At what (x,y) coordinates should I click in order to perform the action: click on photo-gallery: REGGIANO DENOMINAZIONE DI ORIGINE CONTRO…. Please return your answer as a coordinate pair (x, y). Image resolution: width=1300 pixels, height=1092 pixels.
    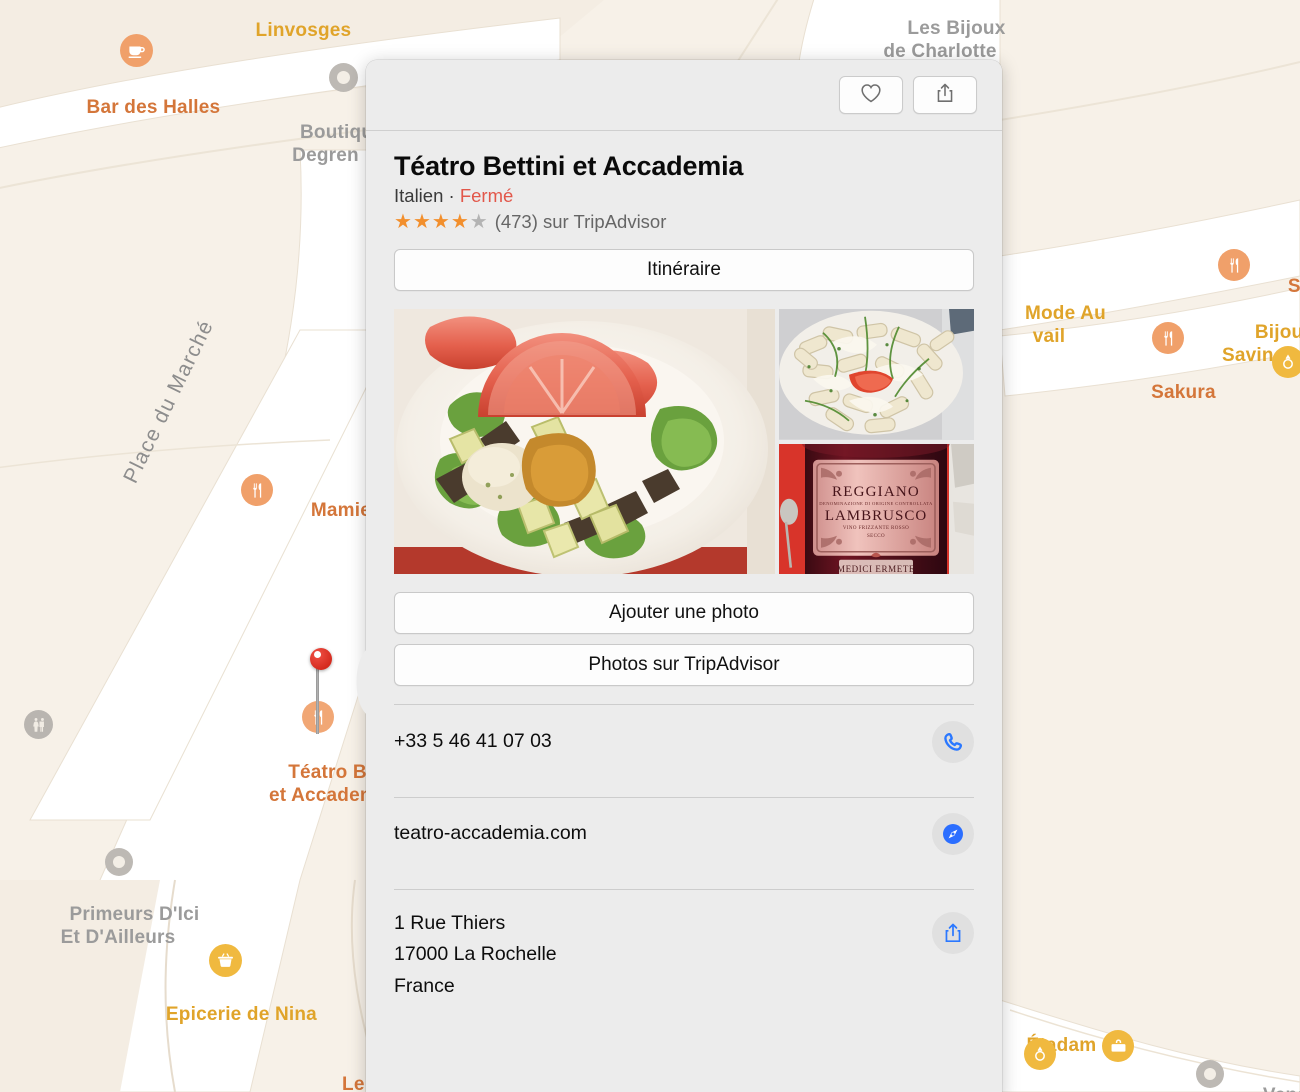
    Looking at the image, I should click on (684, 441).